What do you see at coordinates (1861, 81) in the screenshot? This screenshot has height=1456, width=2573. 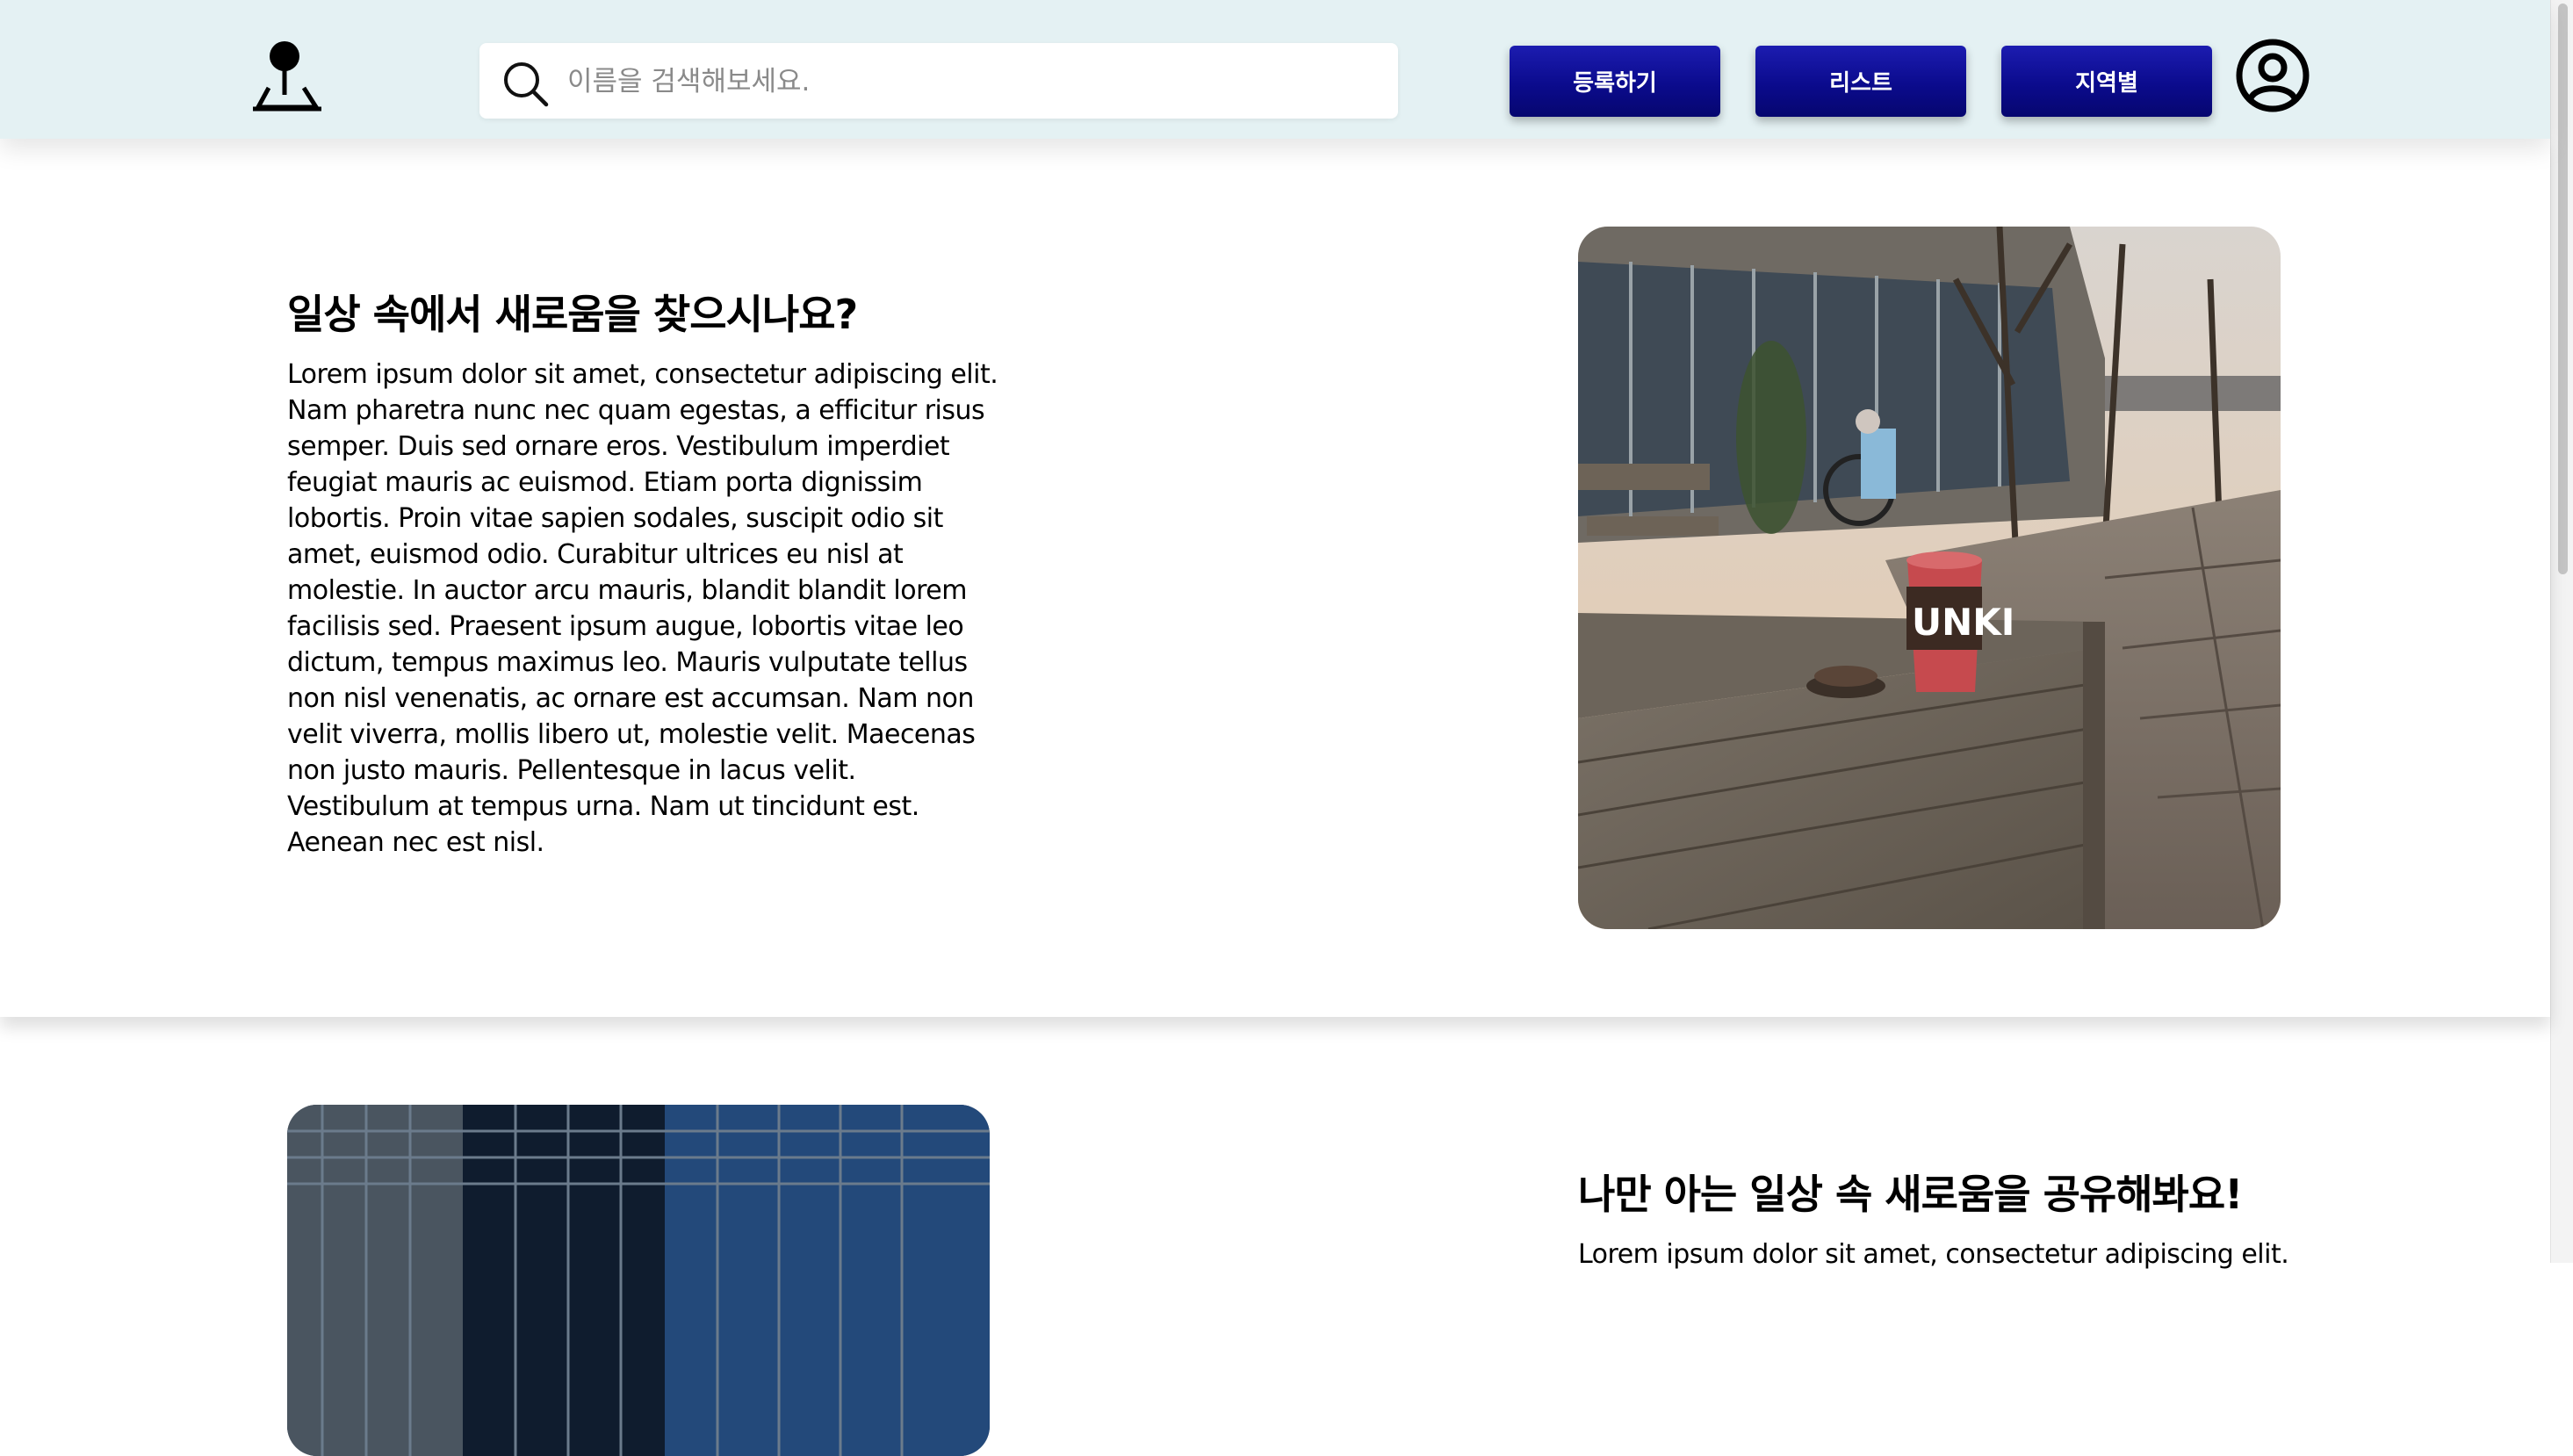 I see `list-button: 리스트` at bounding box center [1861, 81].